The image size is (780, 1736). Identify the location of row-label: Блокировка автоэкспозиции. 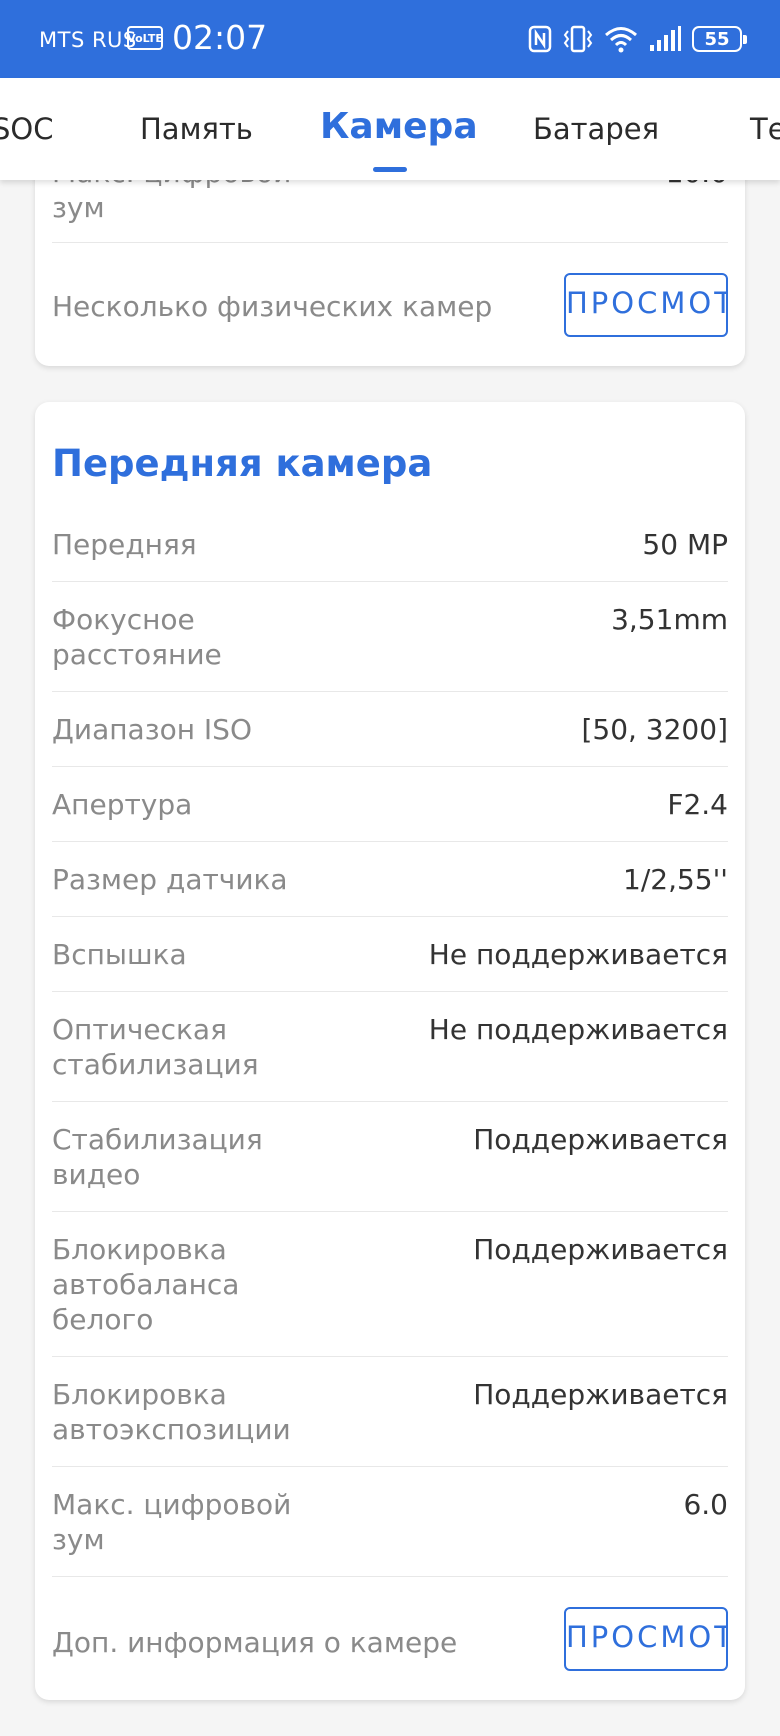
(171, 1412).